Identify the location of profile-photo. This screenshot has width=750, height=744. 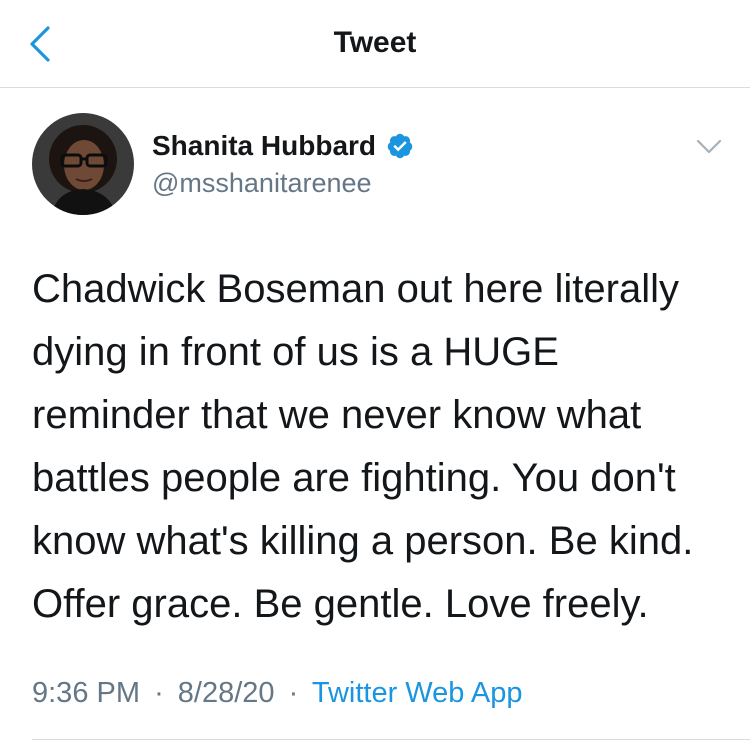
(83, 164).